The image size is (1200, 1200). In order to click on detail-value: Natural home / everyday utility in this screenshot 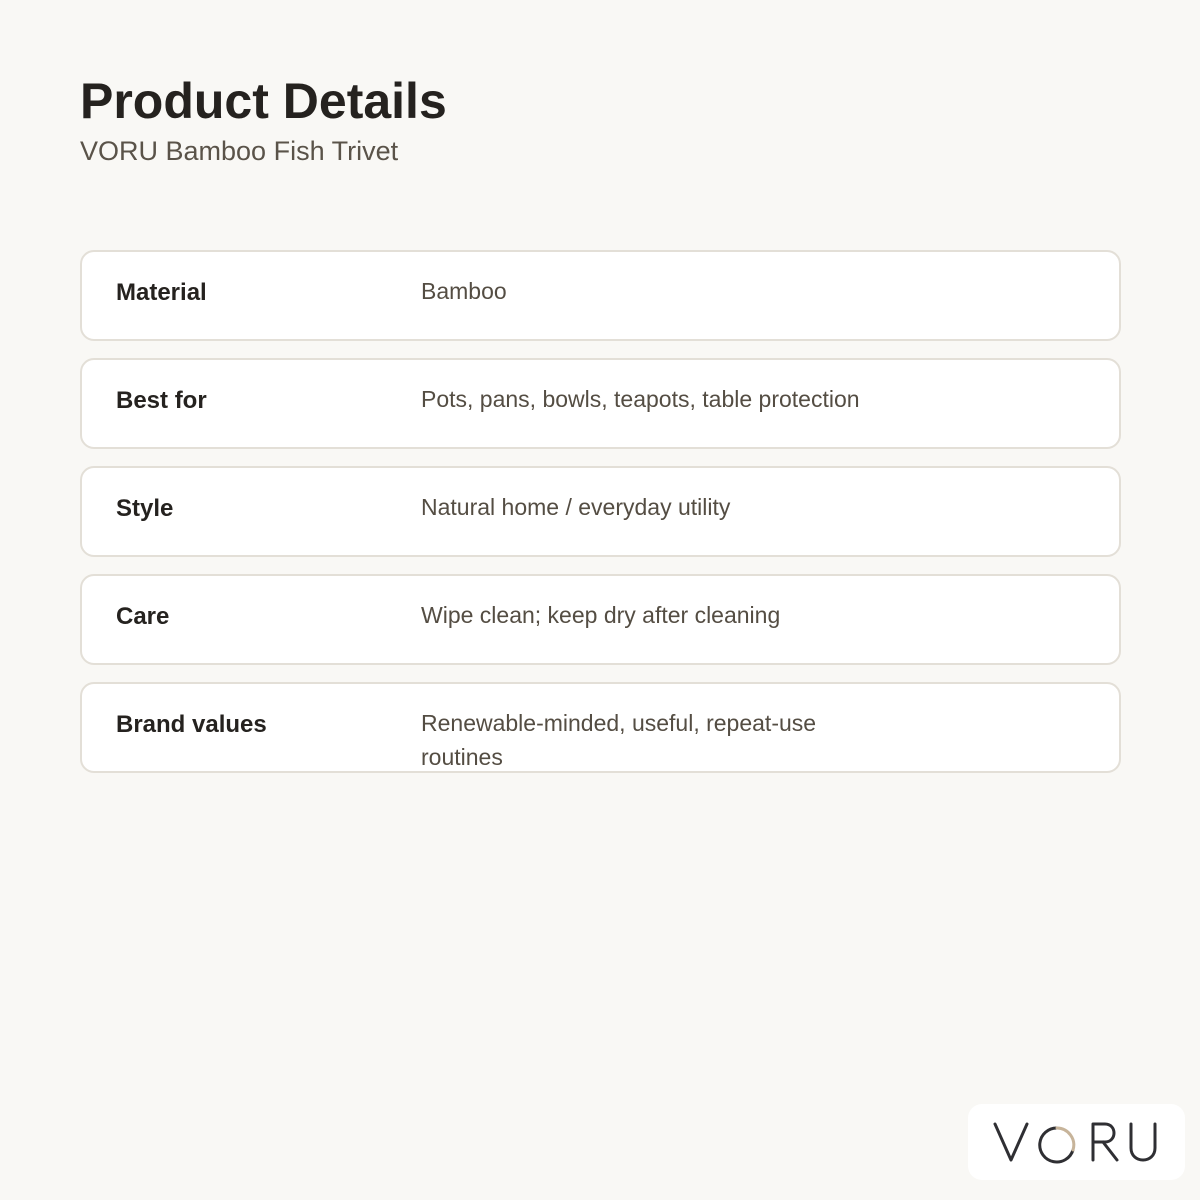, I will do `click(576, 507)`.